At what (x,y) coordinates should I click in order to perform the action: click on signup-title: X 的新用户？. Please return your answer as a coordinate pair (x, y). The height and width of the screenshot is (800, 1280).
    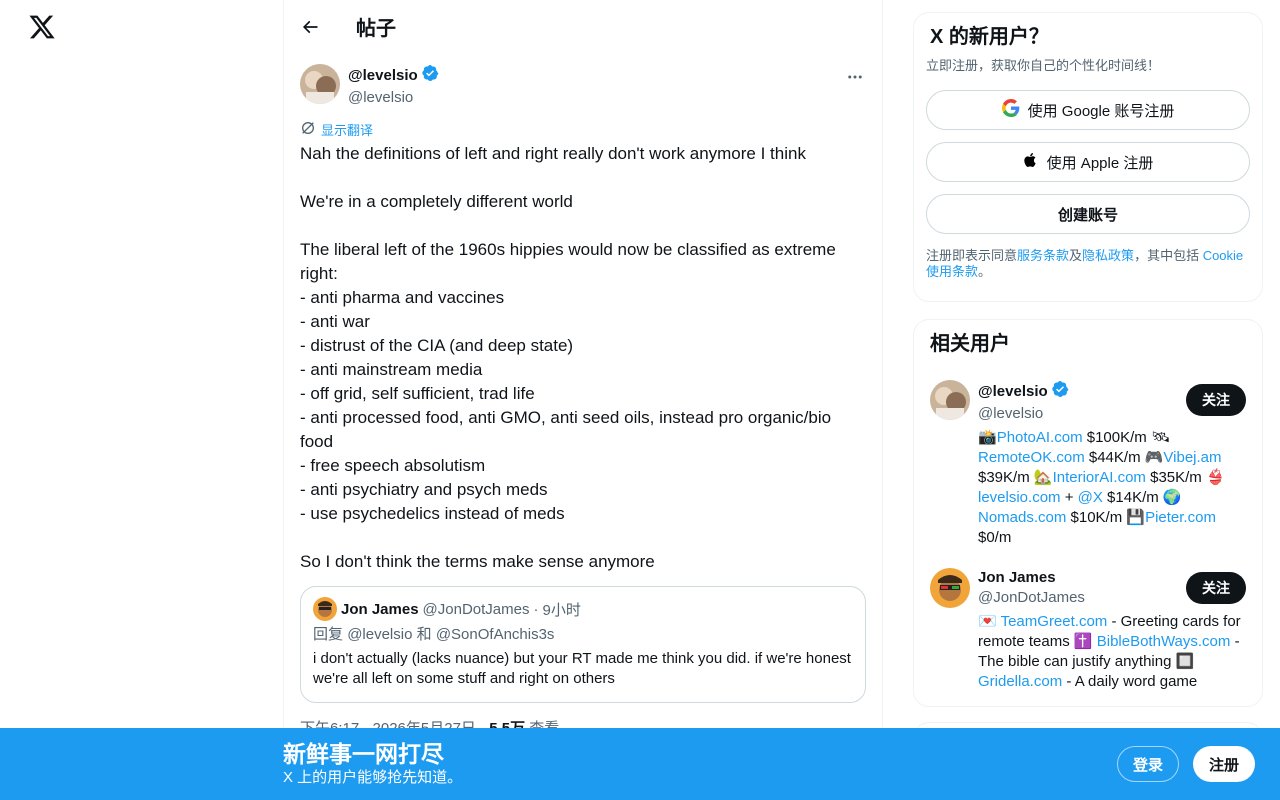
    Looking at the image, I should click on (989, 37).